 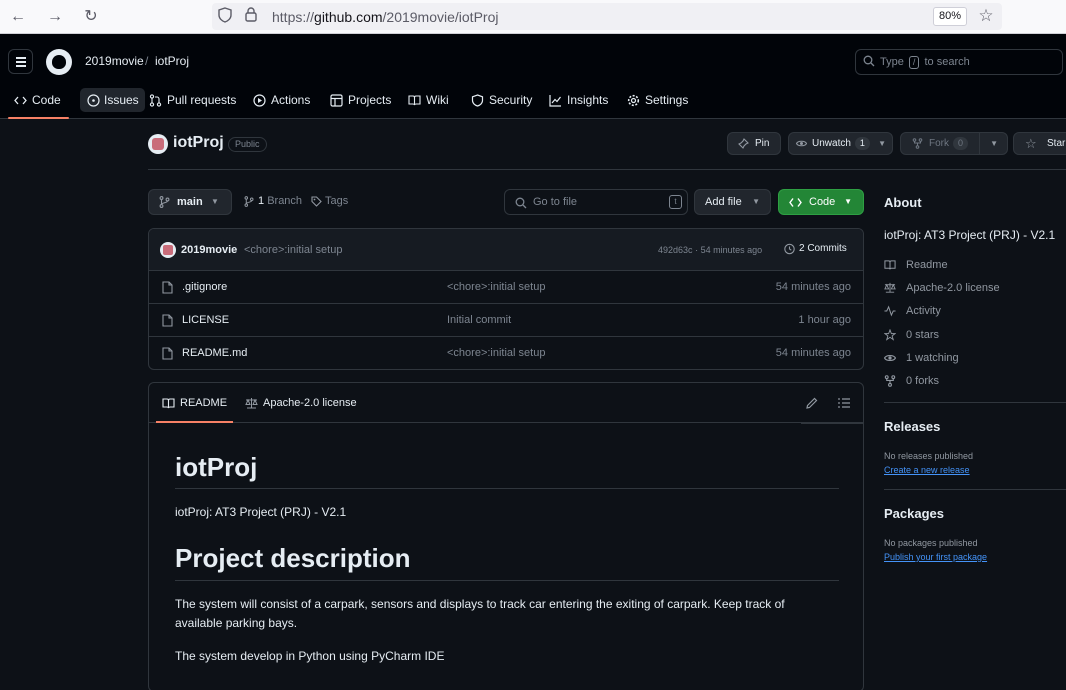 What do you see at coordinates (501, 101) in the screenshot?
I see `tab-security: Security` at bounding box center [501, 101].